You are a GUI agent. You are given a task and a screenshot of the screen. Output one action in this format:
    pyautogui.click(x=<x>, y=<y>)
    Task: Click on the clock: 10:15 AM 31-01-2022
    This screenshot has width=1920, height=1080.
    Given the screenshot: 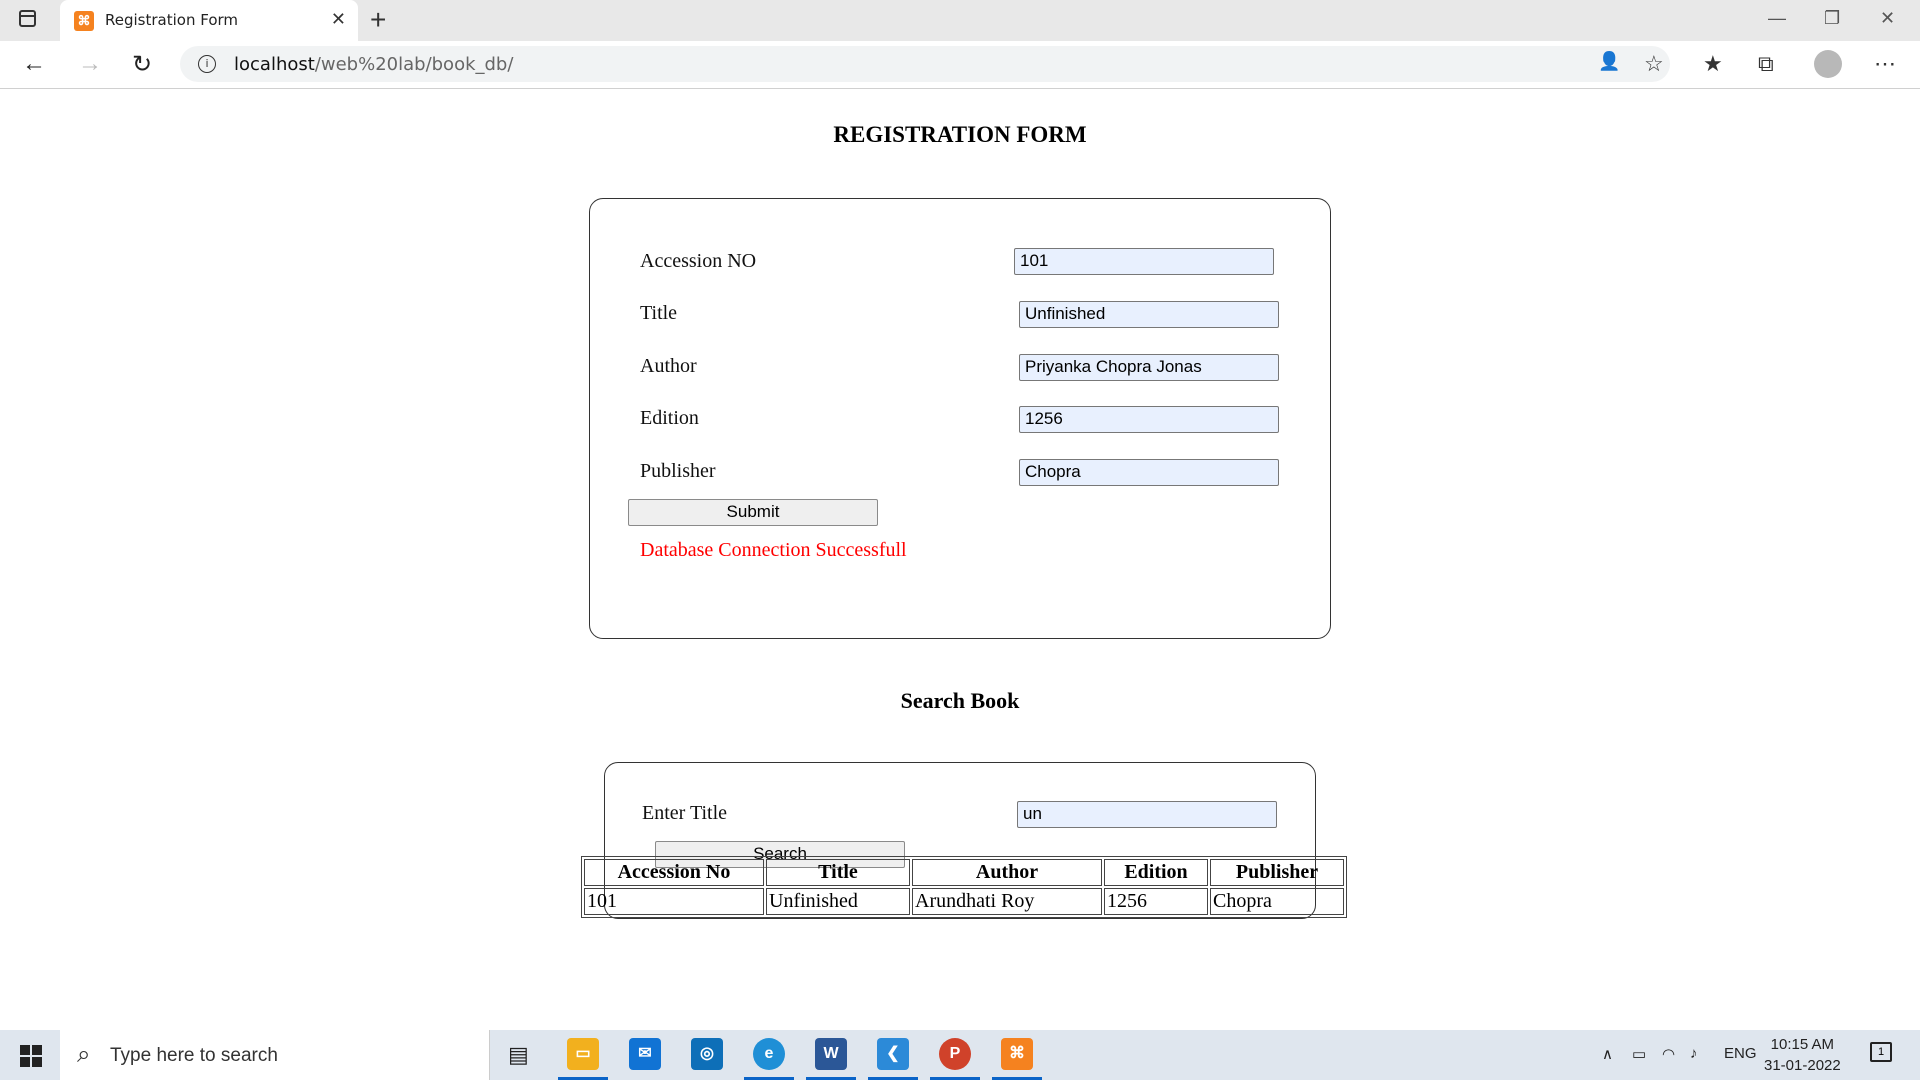 What is the action you would take?
    pyautogui.click(x=1802, y=1055)
    